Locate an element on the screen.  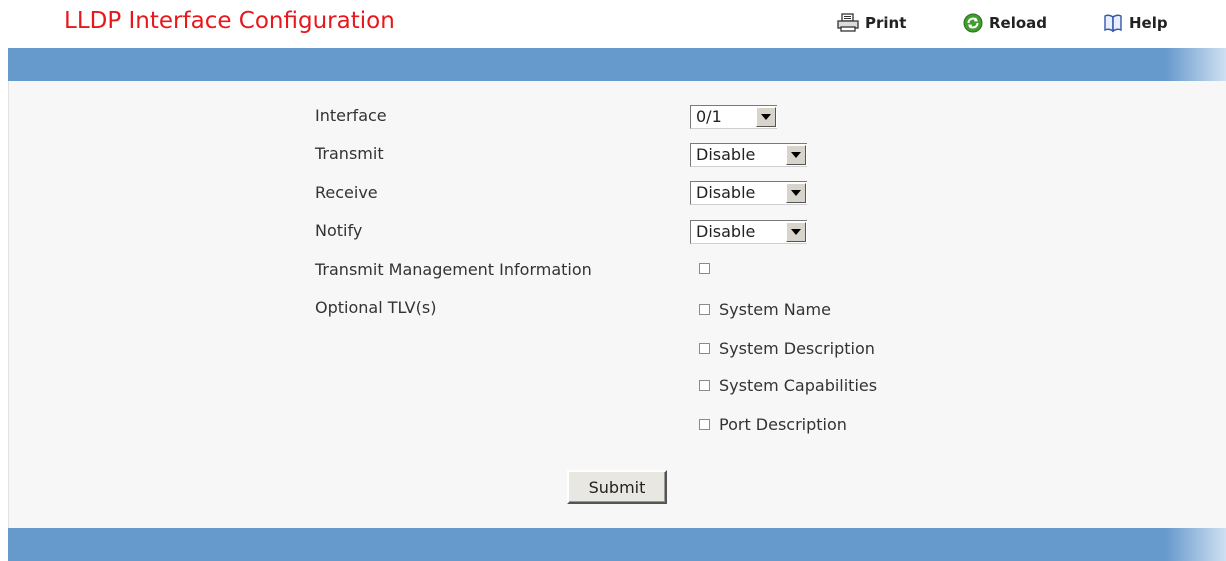
footer-bar is located at coordinates (617, 544).